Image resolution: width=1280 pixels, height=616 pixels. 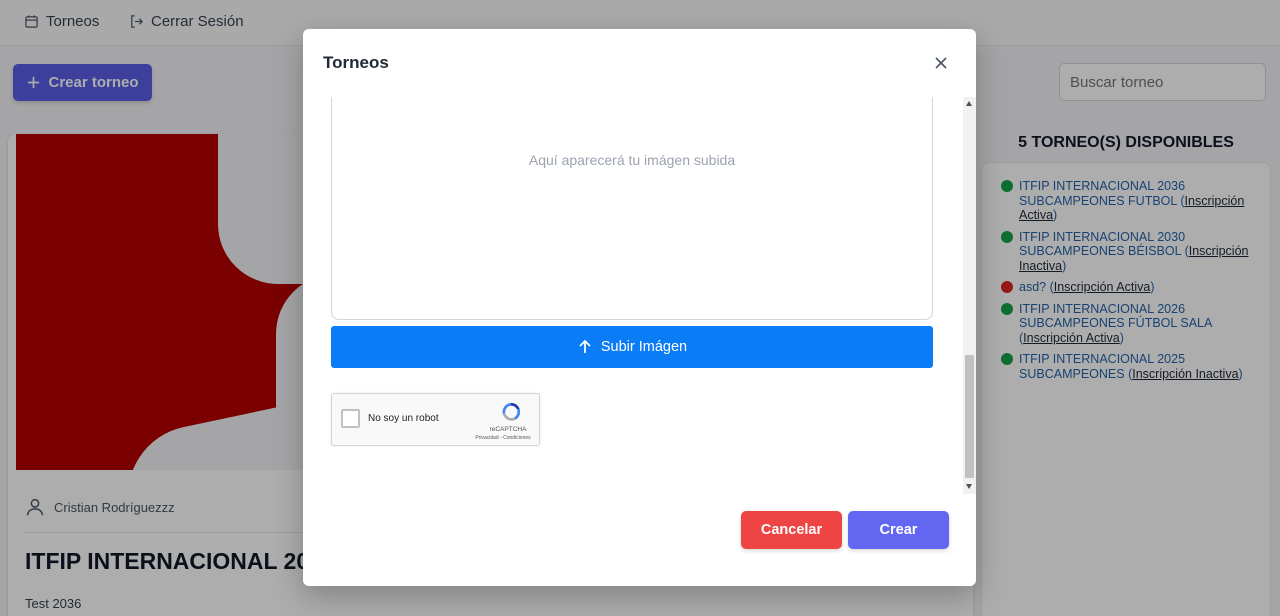 I want to click on upload-image-label: Subir Imágen, so click(x=644, y=347).